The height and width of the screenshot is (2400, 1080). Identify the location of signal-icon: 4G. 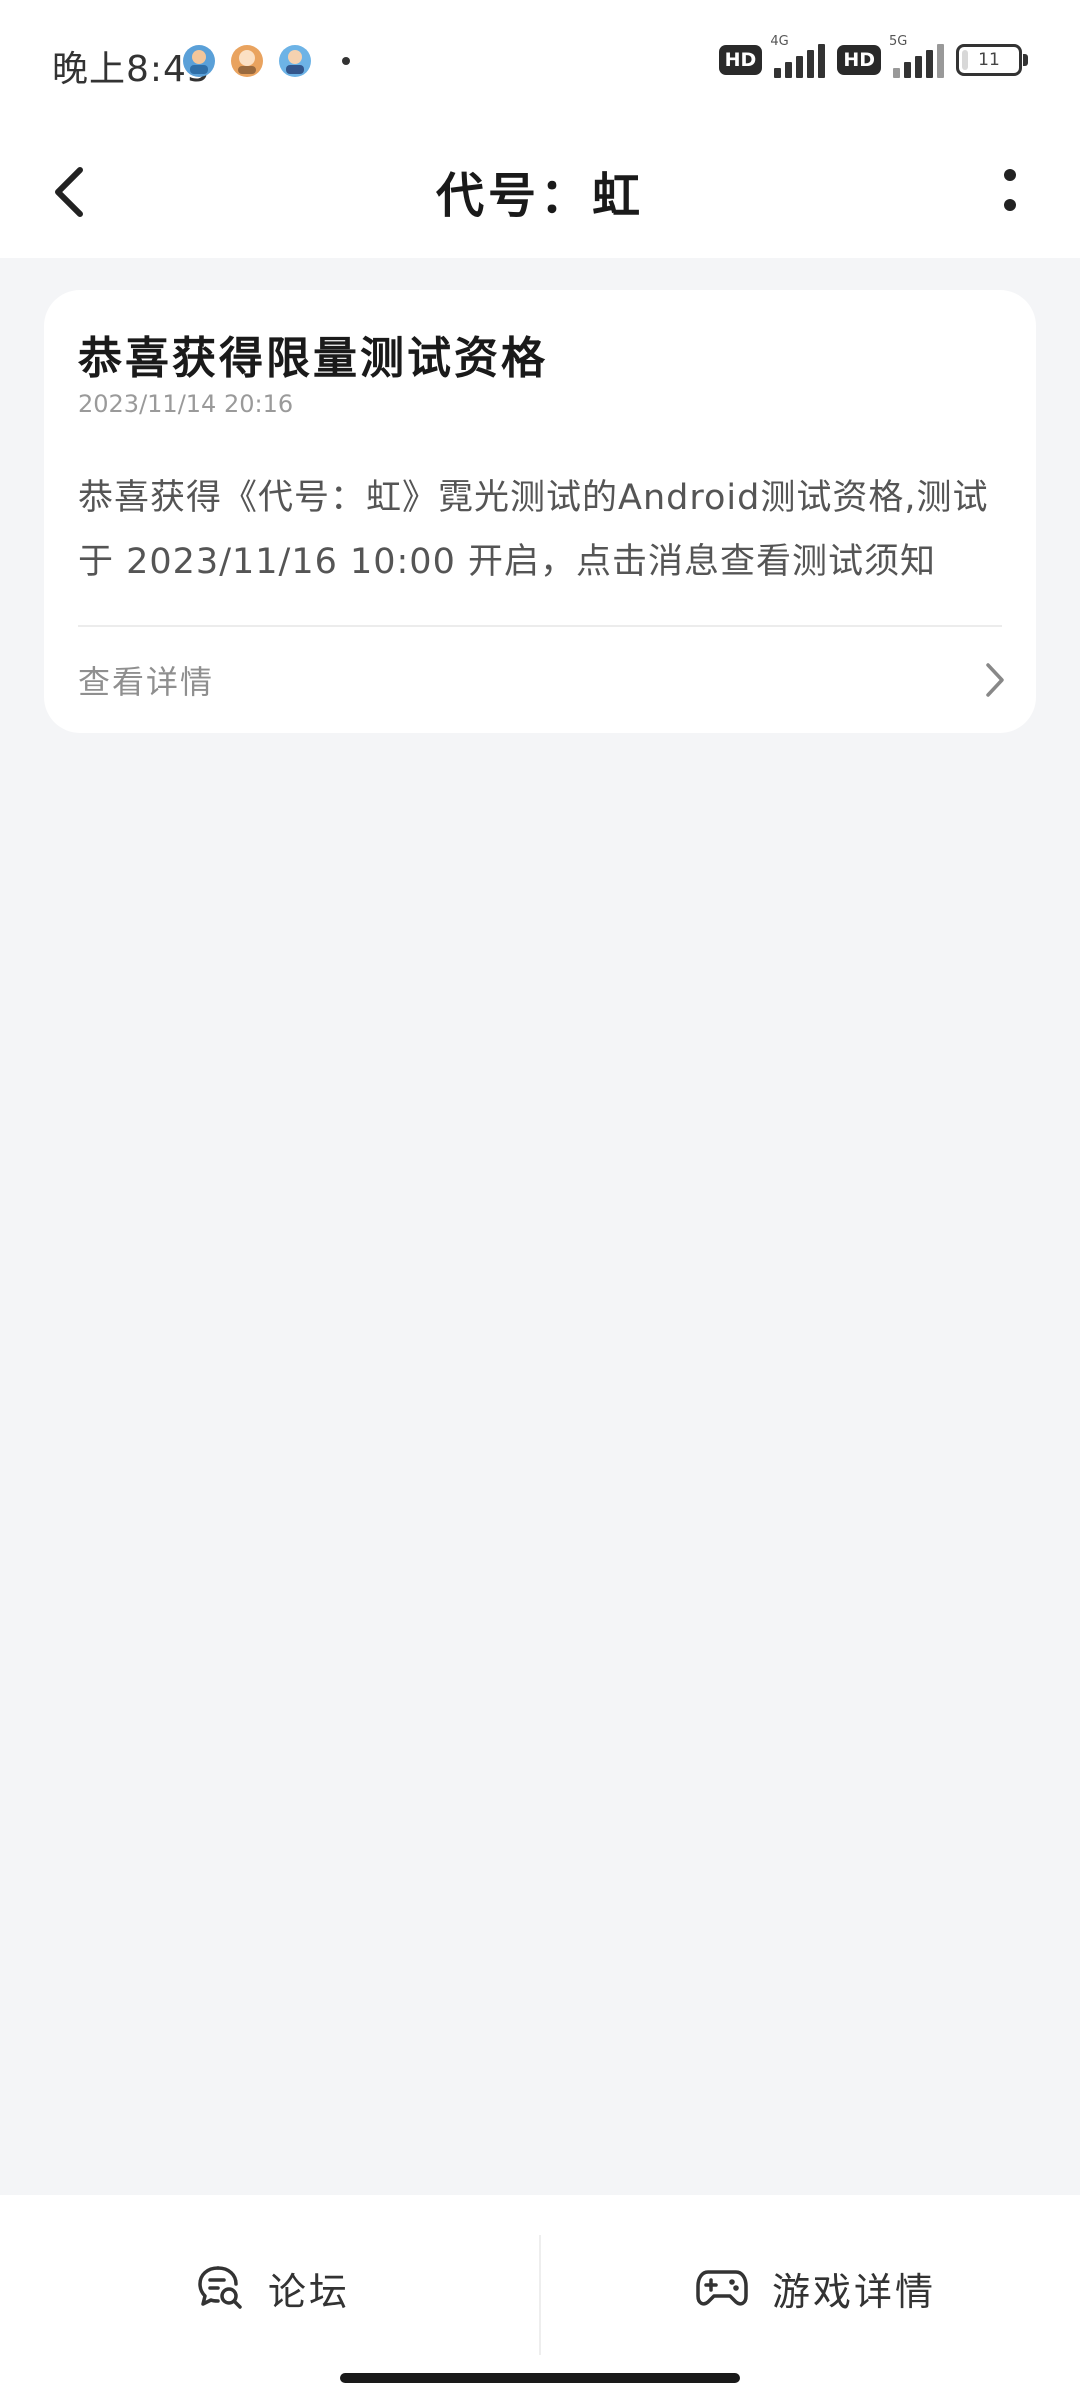
(798, 56).